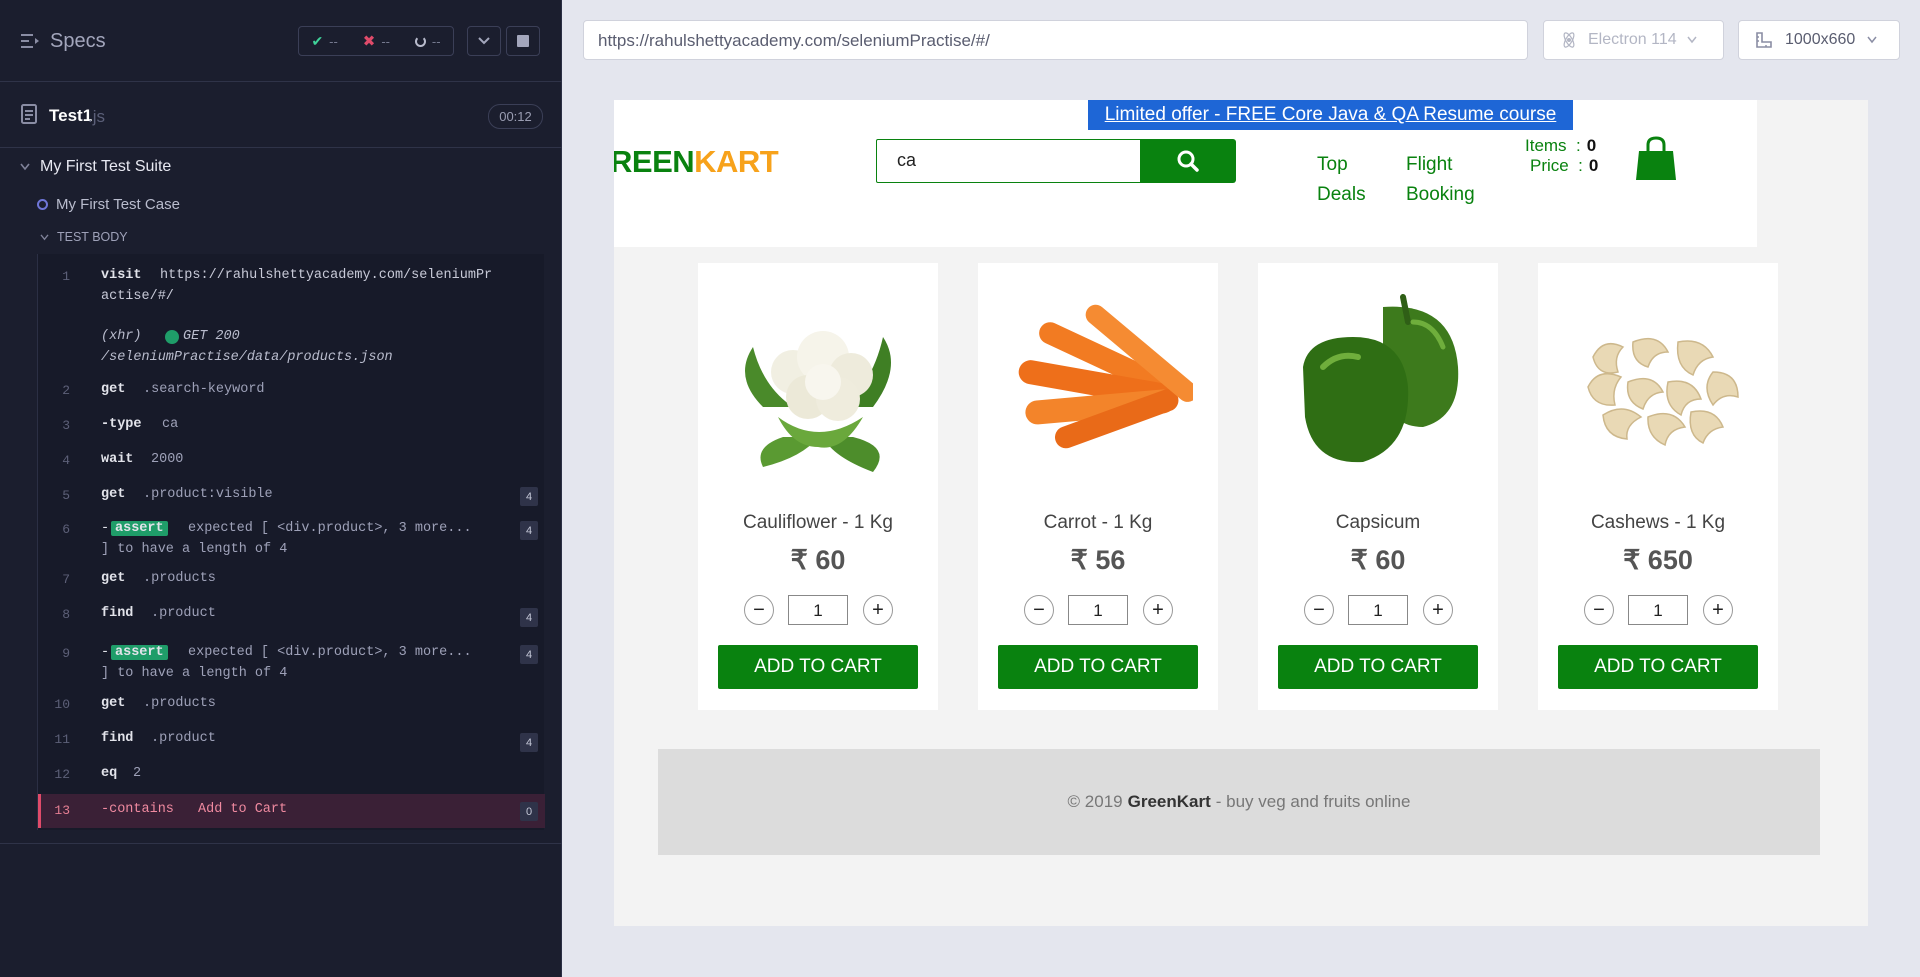 This screenshot has height=977, width=1920. Describe the element at coordinates (291, 580) in the screenshot. I see `command-row: 7 get .products` at that location.